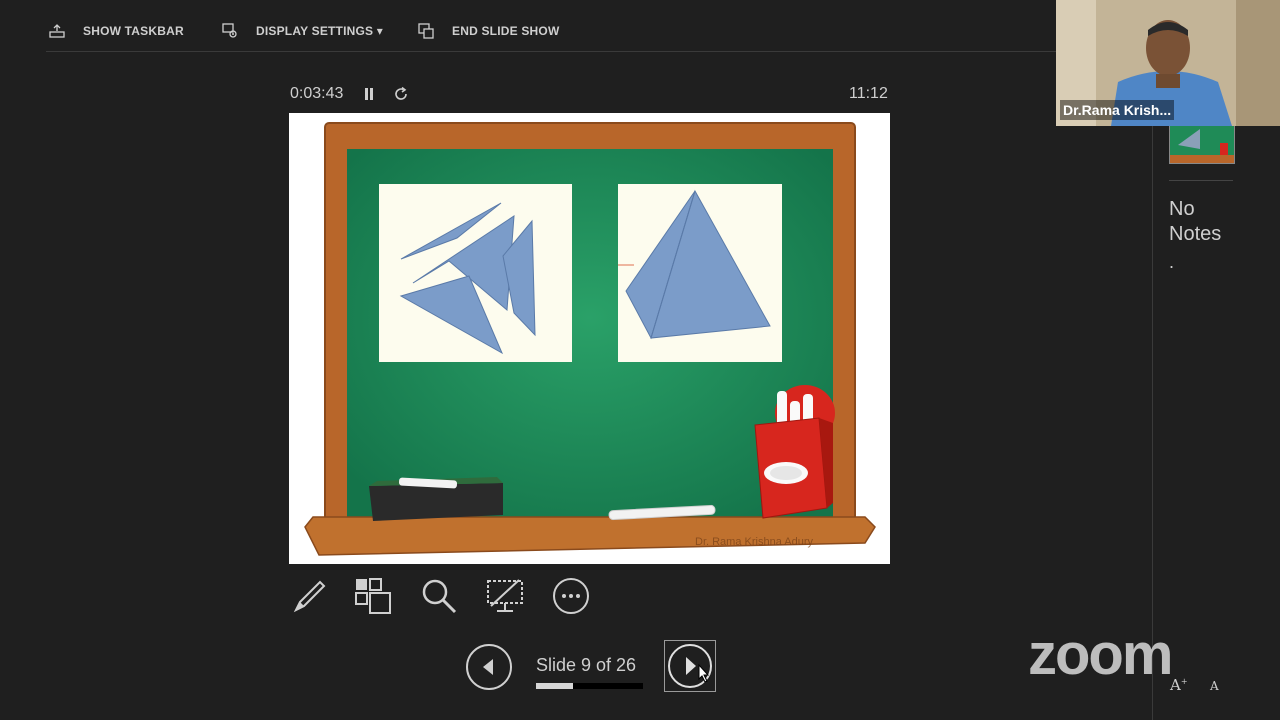 The width and height of the screenshot is (1280, 720). I want to click on previous-slide-button, so click(489, 667).